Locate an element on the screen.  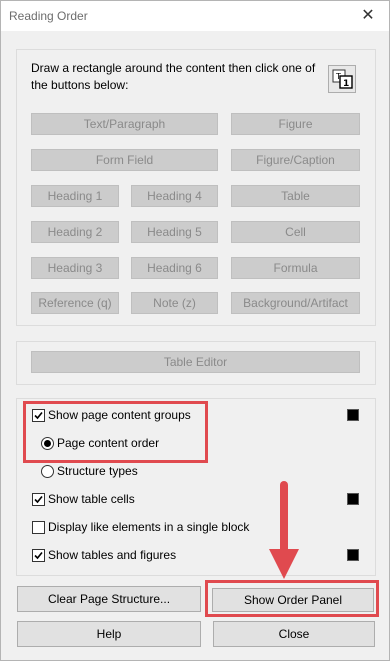
heading-4-button: Heading 4 is located at coordinates (174, 196).